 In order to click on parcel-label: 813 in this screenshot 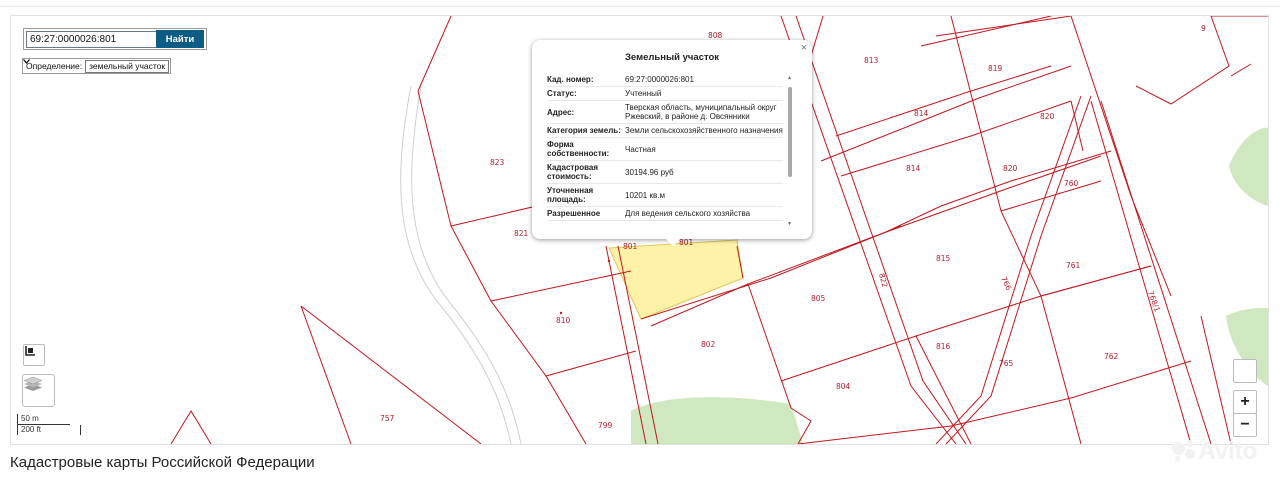, I will do `click(871, 60)`.